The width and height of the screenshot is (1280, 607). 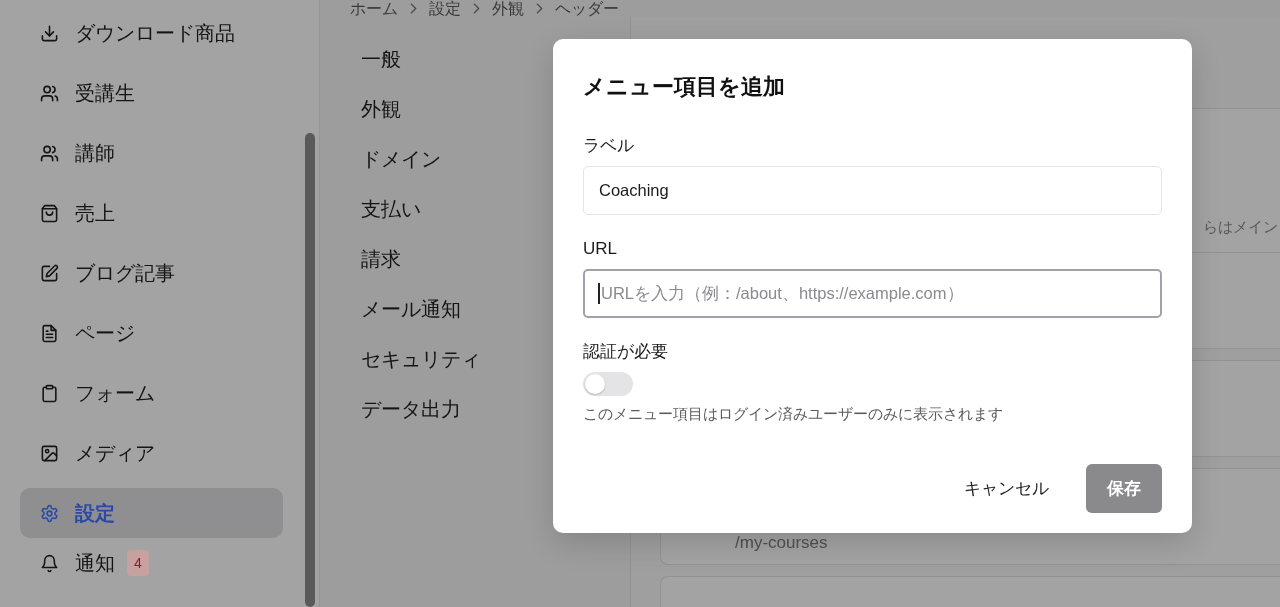 I want to click on breadcrumb-link: ホーム, so click(x=374, y=8).